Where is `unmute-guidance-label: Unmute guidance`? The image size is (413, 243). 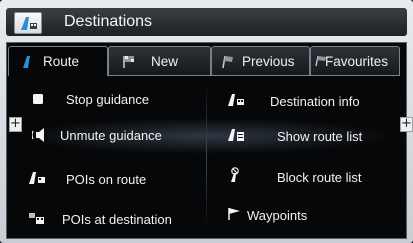 unmute-guidance-label: Unmute guidance is located at coordinates (111, 135).